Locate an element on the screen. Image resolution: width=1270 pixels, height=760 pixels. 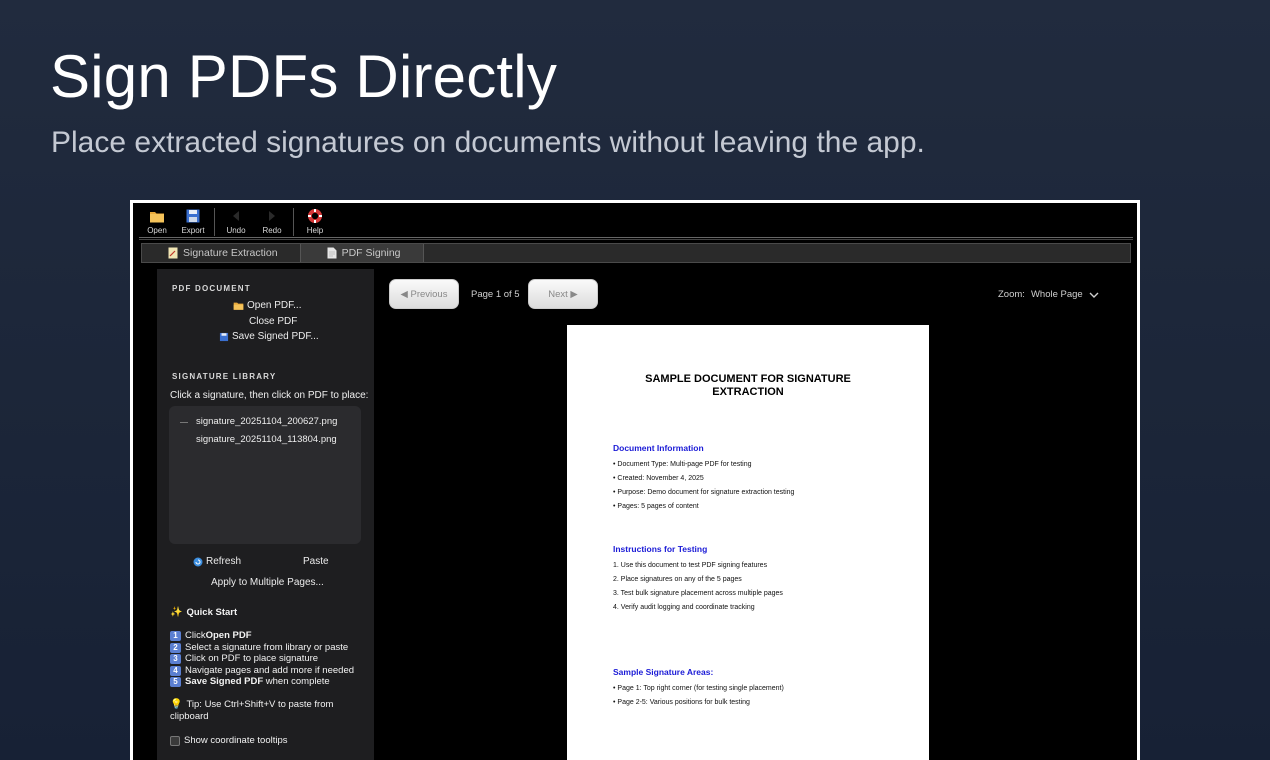
step-text: Select a signature from library or paste is located at coordinates (267, 647).